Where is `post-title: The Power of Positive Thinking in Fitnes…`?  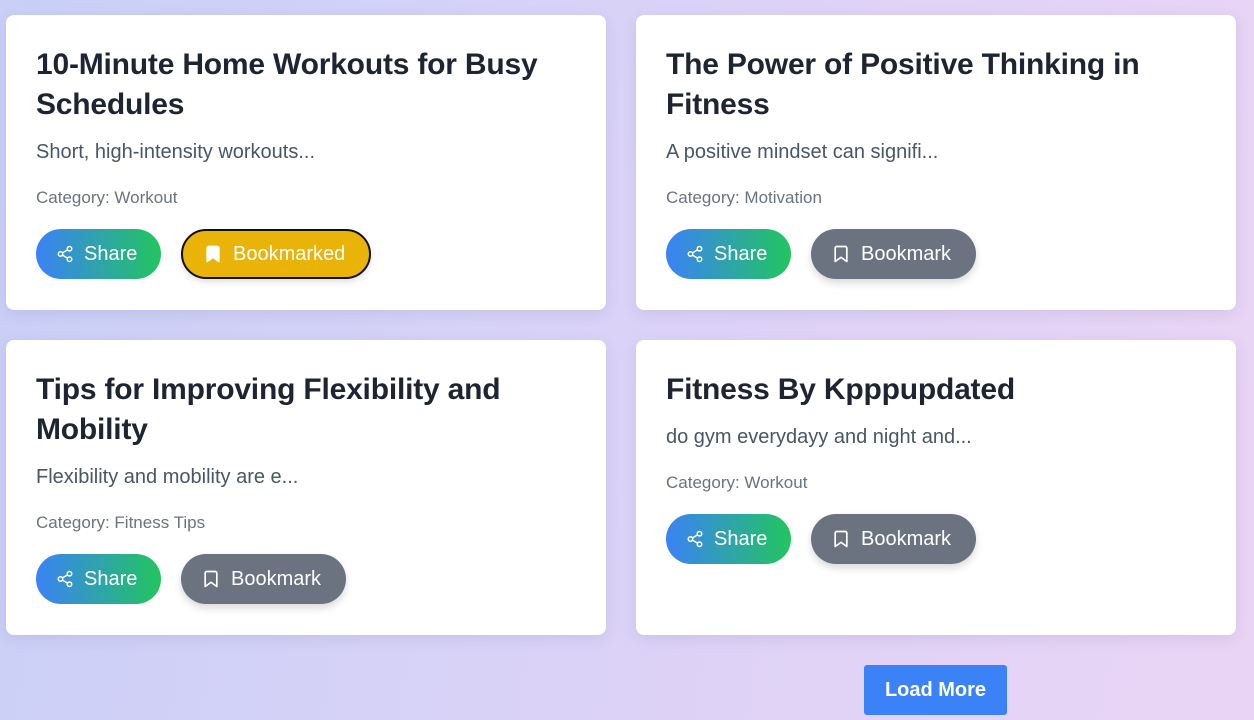
post-title: The Power of Positive Thinking in Fitnes… is located at coordinates (903, 84).